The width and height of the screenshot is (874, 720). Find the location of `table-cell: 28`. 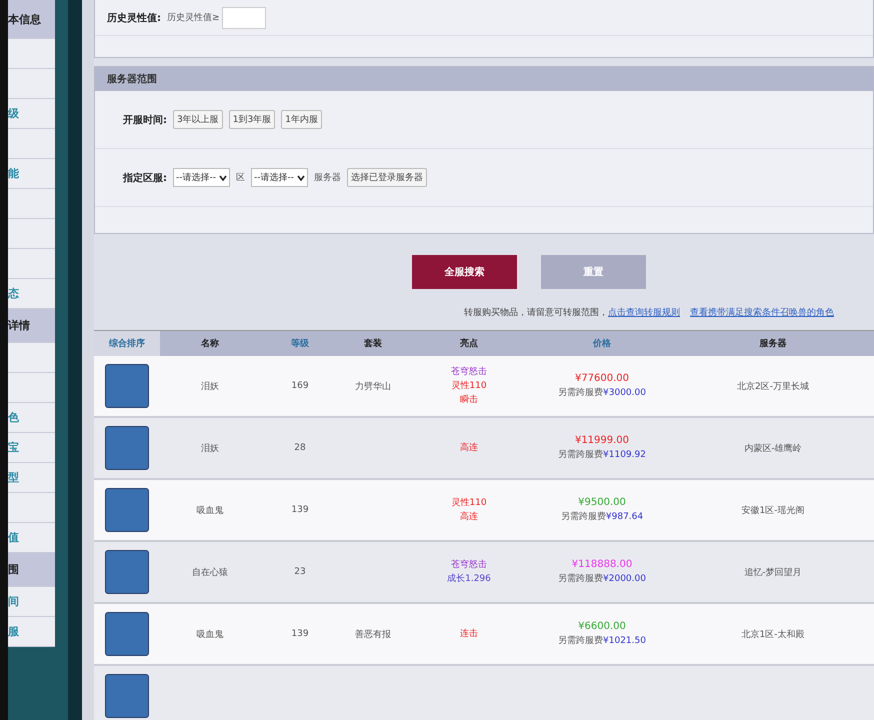

table-cell: 28 is located at coordinates (300, 448).